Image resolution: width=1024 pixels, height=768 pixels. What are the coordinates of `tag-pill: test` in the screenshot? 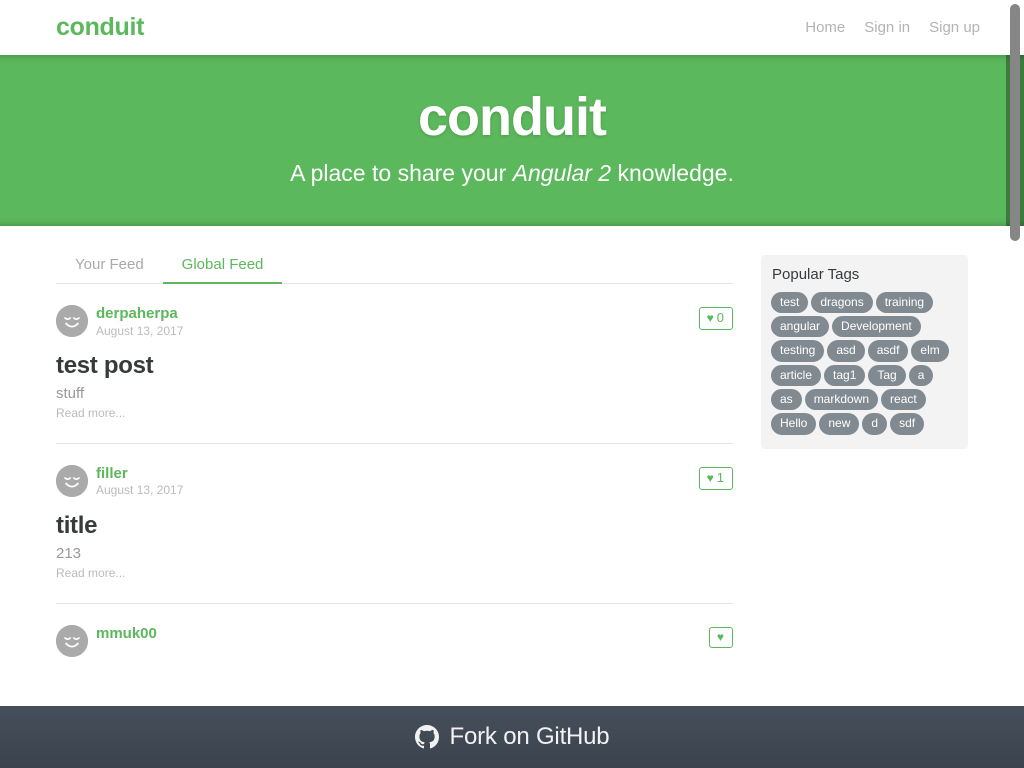 It's located at (790, 302).